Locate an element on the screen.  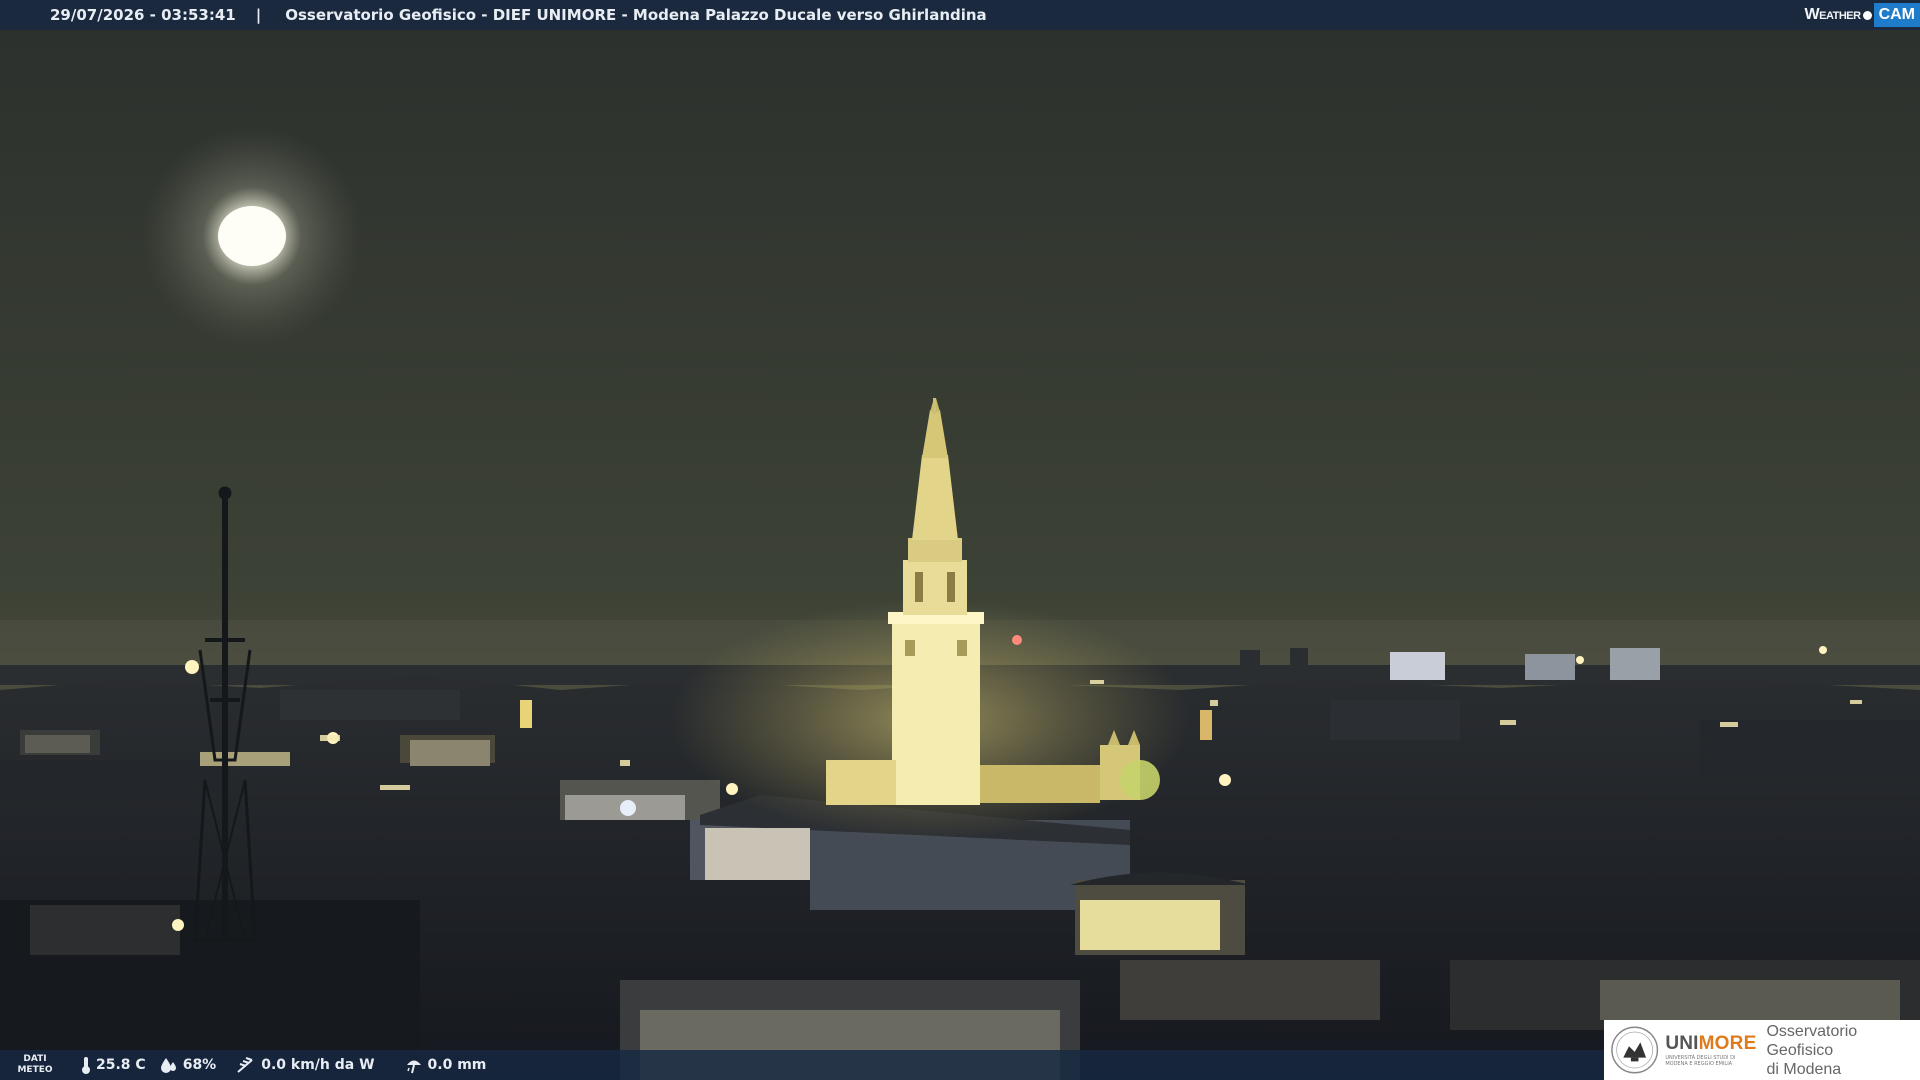
observatory-name: Osservatorio Geofisico di Modena is located at coordinates (1843, 1050).